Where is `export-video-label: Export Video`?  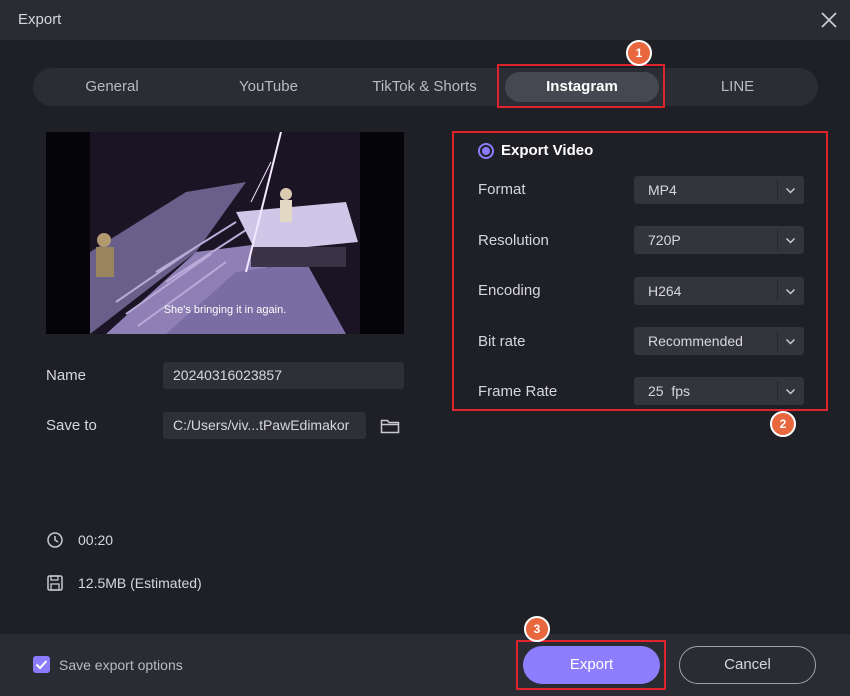
export-video-label: Export Video is located at coordinates (547, 150).